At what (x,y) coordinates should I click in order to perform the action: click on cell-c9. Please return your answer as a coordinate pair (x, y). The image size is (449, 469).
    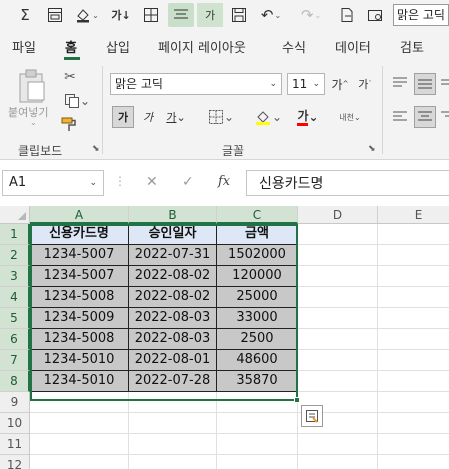
    Looking at the image, I should click on (257, 402).